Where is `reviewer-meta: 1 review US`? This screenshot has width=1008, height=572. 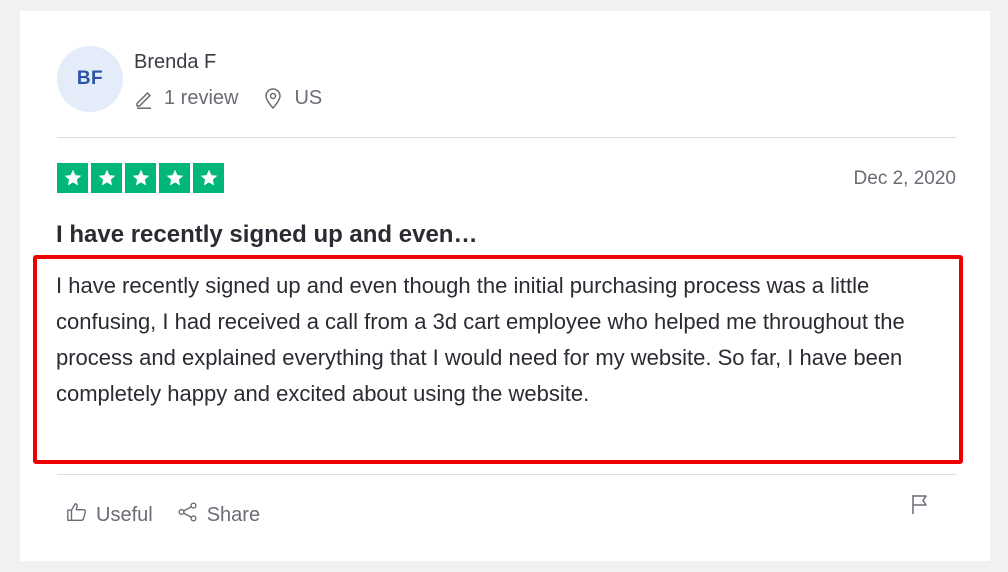
reviewer-meta: 1 review US is located at coordinates (228, 98).